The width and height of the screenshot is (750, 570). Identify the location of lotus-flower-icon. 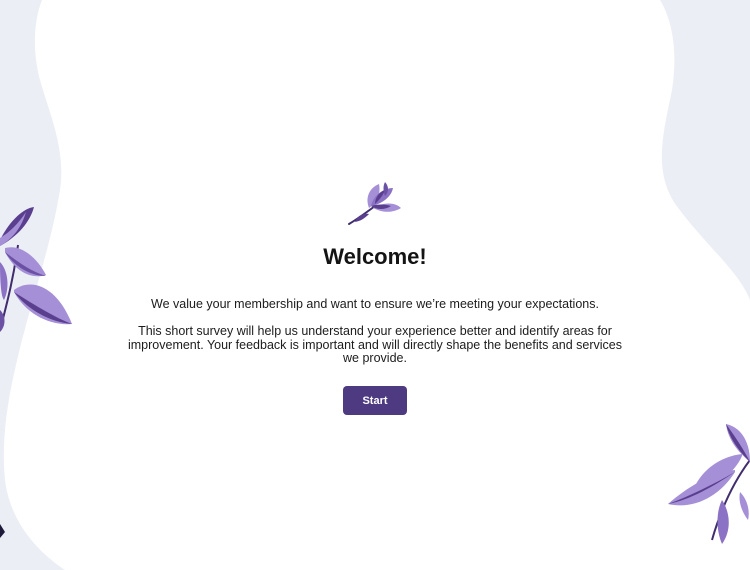
(374, 203).